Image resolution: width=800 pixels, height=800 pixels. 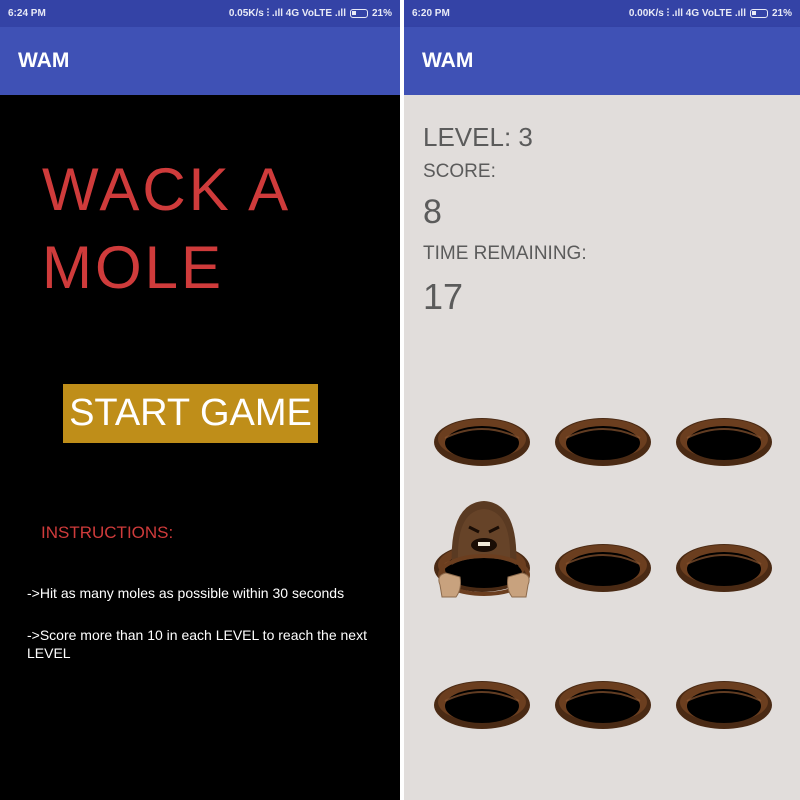 I want to click on score-label: SCORE:, so click(x=459, y=171).